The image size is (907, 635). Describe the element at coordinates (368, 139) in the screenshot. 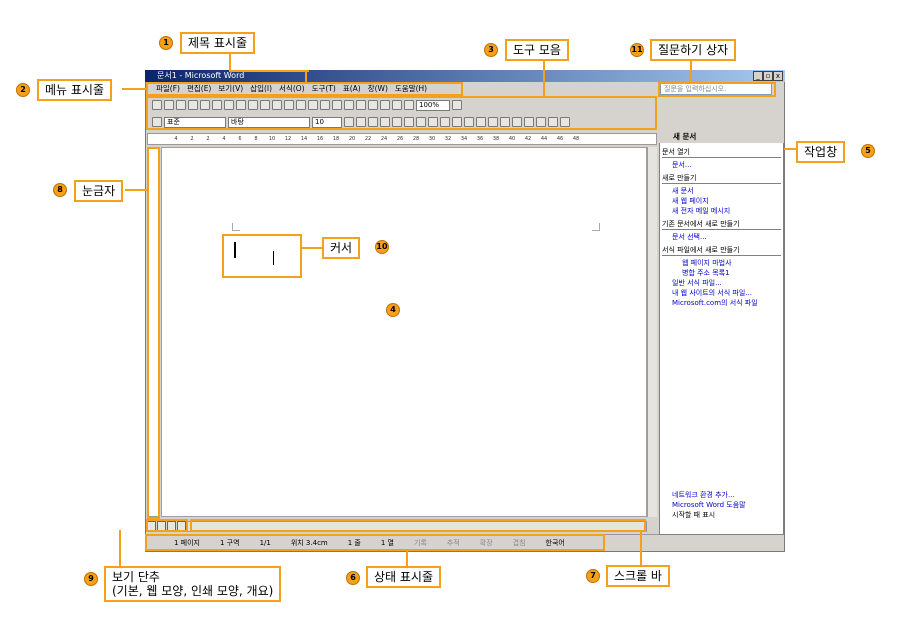

I see `ruler-number: 22` at that location.